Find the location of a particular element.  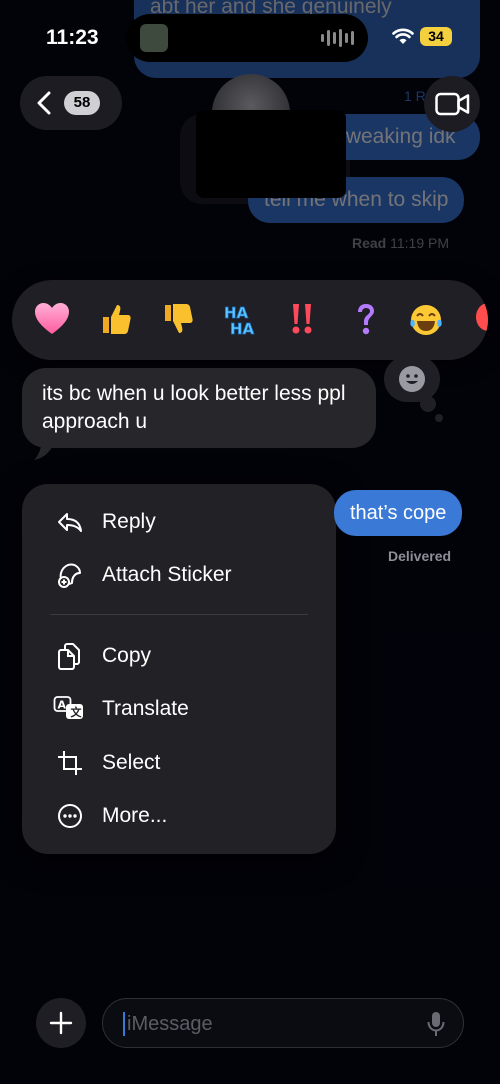

battery-indicator: 34 is located at coordinates (436, 36).